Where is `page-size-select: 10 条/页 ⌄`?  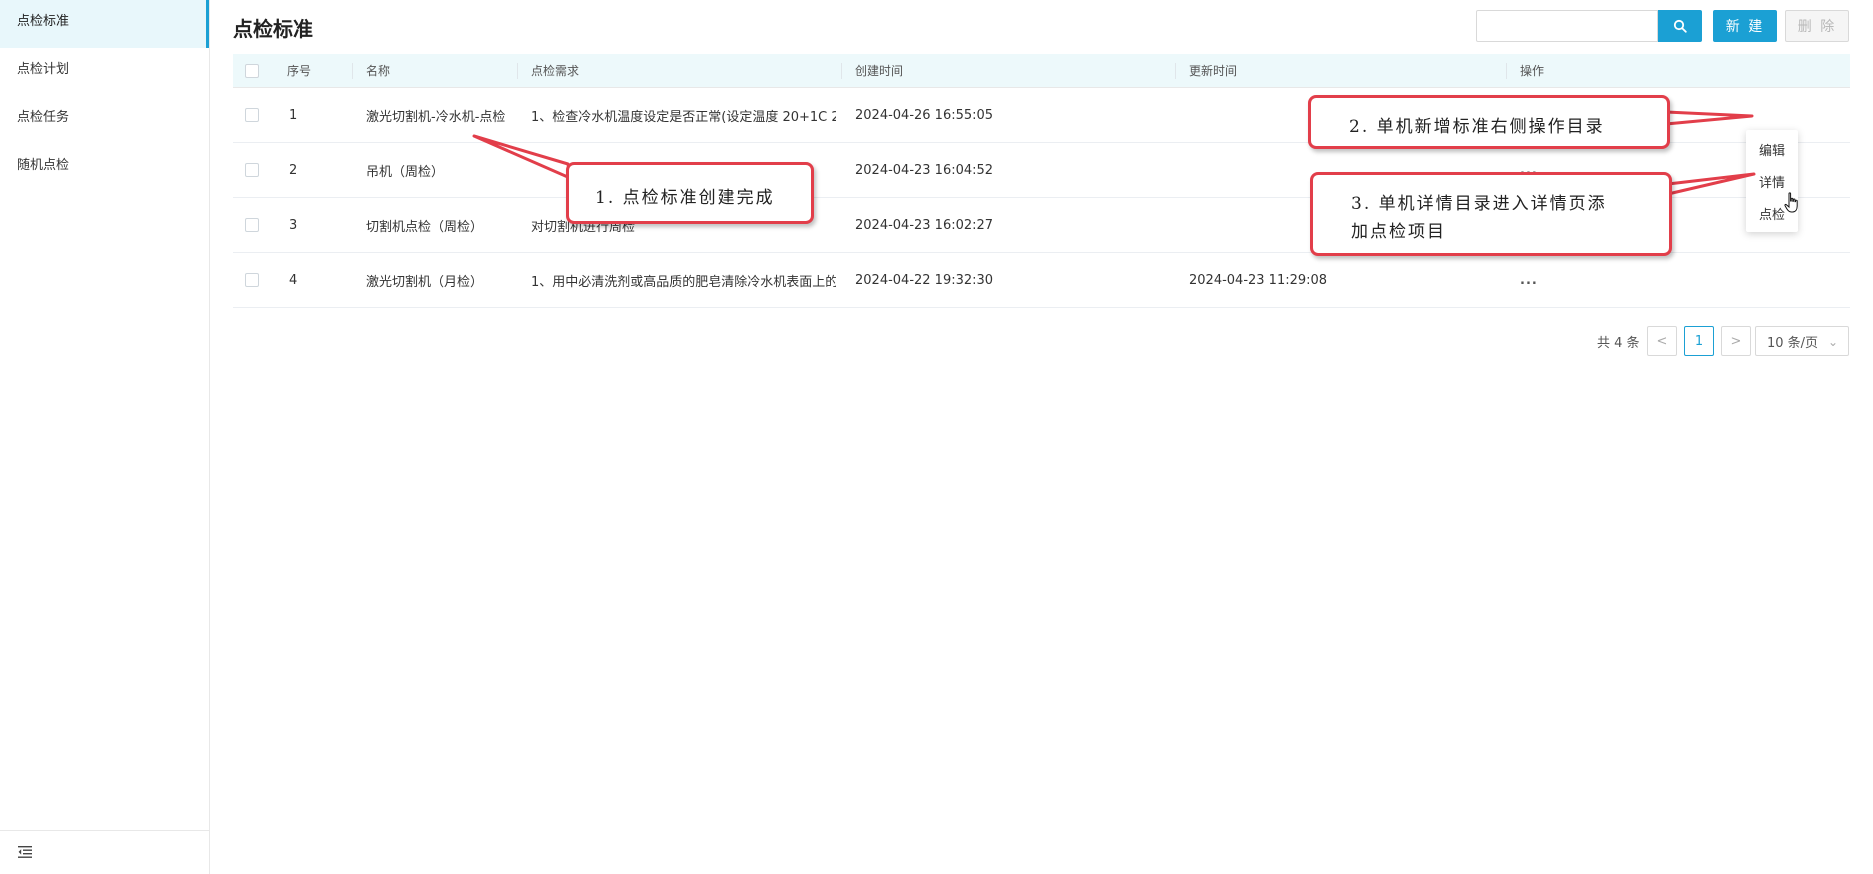 page-size-select: 10 条/页 ⌄ is located at coordinates (1802, 341).